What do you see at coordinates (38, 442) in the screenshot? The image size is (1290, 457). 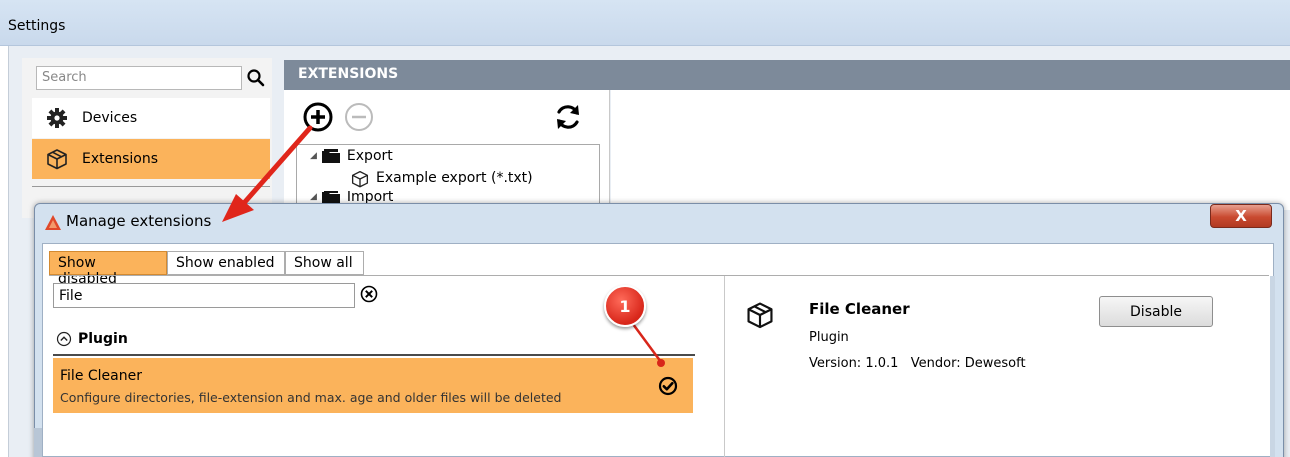 I see `dialog-left-edge` at bounding box center [38, 442].